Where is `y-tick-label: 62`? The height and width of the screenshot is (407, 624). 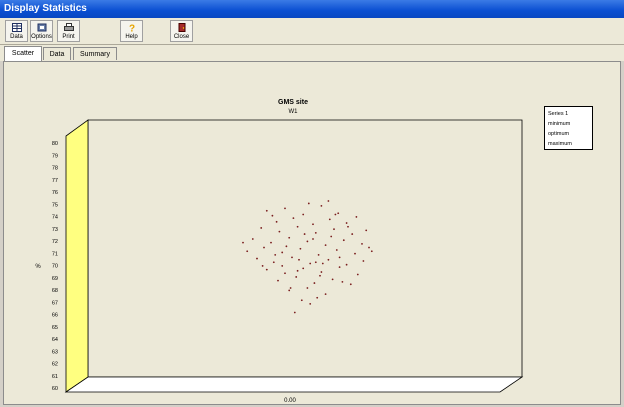
y-tick-label: 62 is located at coordinates (55, 365).